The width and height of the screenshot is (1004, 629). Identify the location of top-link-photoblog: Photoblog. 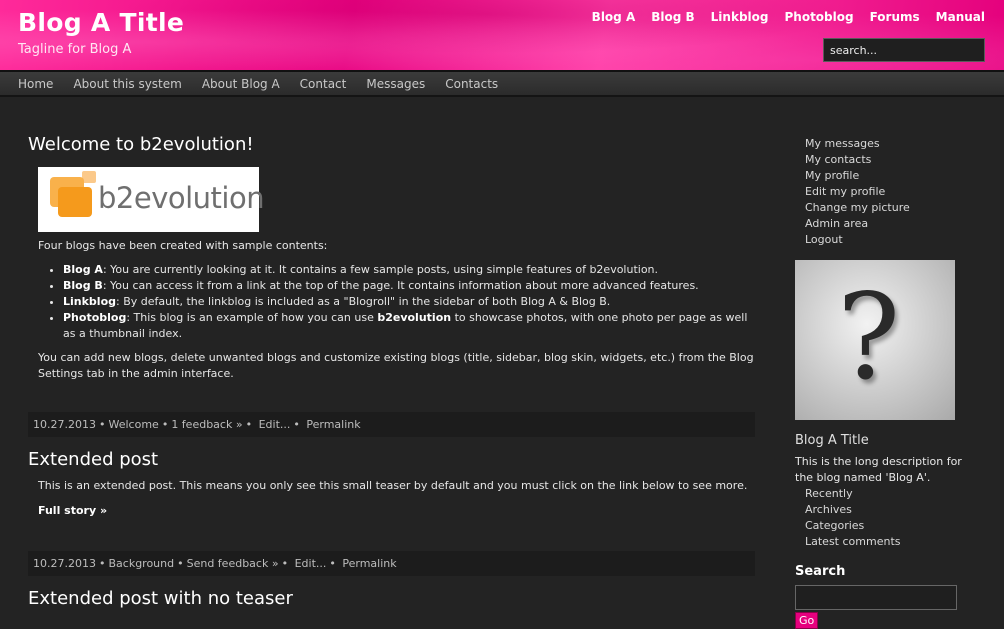
(818, 17).